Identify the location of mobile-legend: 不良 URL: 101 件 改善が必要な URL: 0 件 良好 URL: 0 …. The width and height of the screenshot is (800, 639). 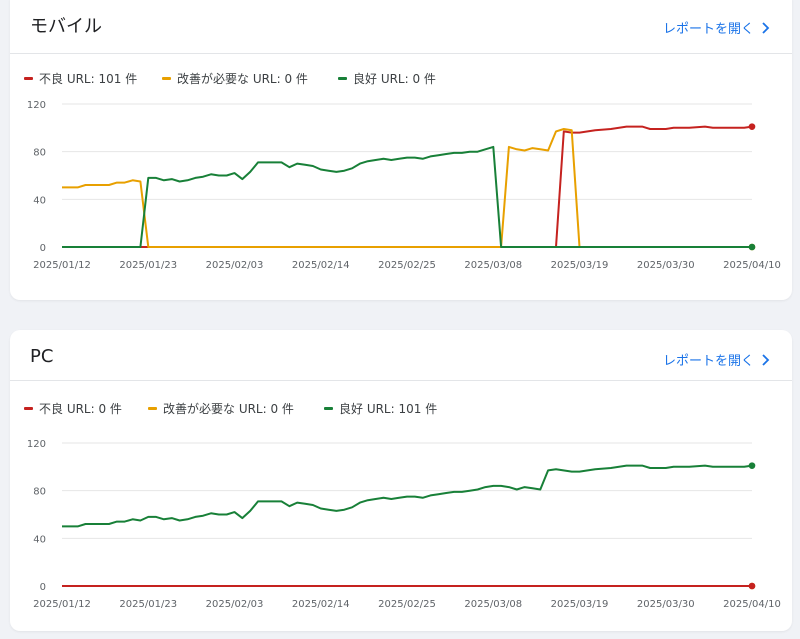
(230, 78).